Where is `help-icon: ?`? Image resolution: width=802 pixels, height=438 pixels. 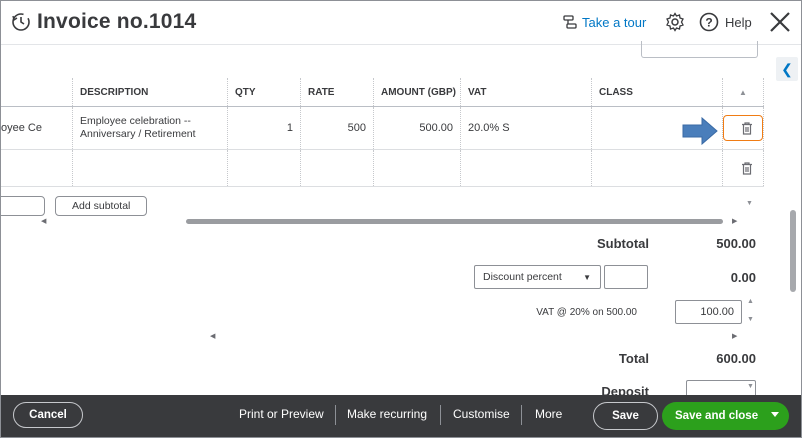
help-icon: ? is located at coordinates (709, 22).